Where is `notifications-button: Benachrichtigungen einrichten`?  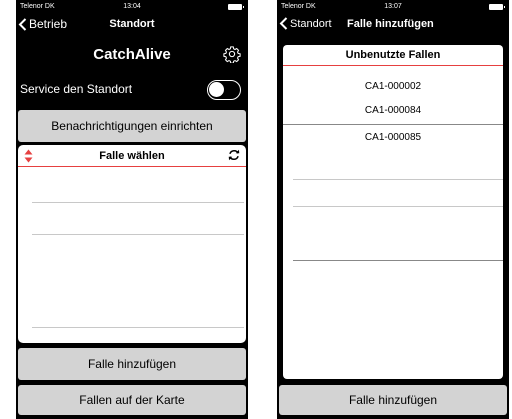 notifications-button: Benachrichtigungen einrichten is located at coordinates (132, 126).